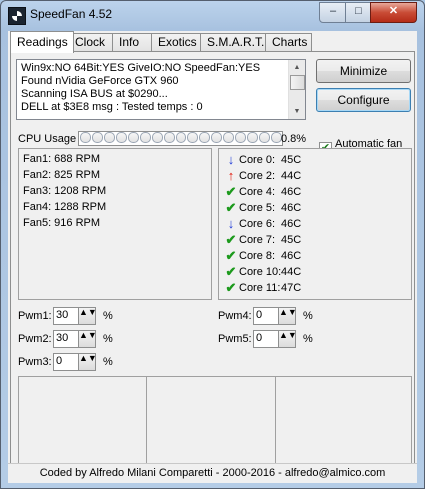 Image resolution: width=425 pixels, height=489 pixels. Describe the element at coordinates (87, 316) in the screenshot. I see `pwm1-spin-icon: ▲▼` at that location.